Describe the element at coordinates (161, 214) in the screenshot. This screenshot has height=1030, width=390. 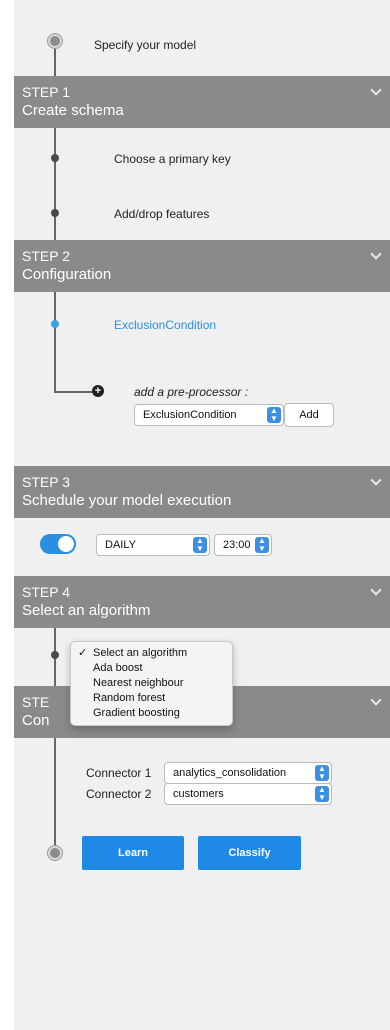
I see `step1-item-add-drop: Add/drop features` at that location.